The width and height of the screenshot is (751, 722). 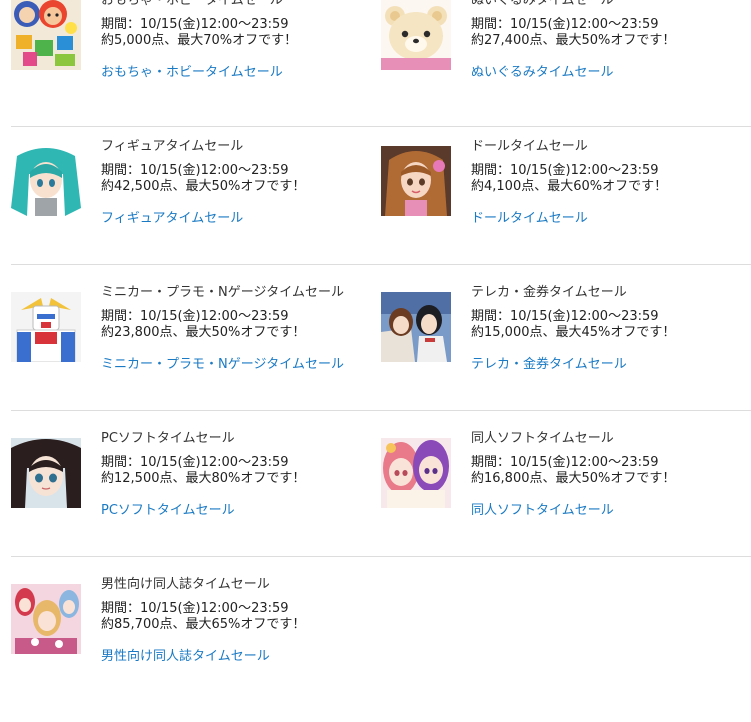 What do you see at coordinates (203, 478) in the screenshot?
I see `sale-summary: 約12,500点、最大80%オフです！` at bounding box center [203, 478].